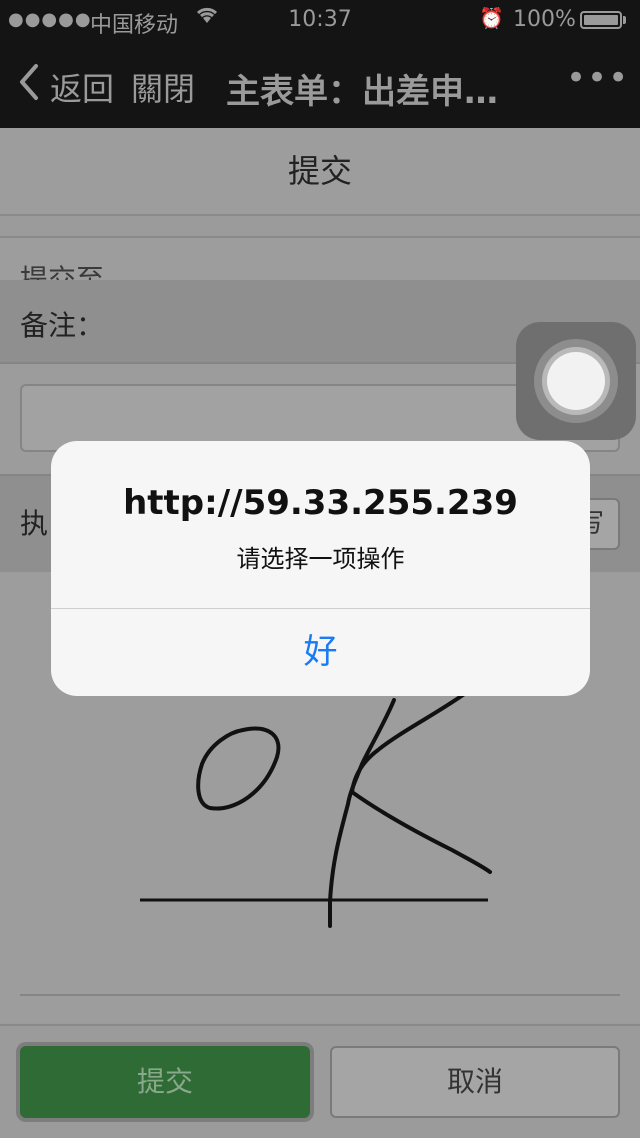  What do you see at coordinates (597, 78) in the screenshot?
I see `more-icon: •••` at bounding box center [597, 78].